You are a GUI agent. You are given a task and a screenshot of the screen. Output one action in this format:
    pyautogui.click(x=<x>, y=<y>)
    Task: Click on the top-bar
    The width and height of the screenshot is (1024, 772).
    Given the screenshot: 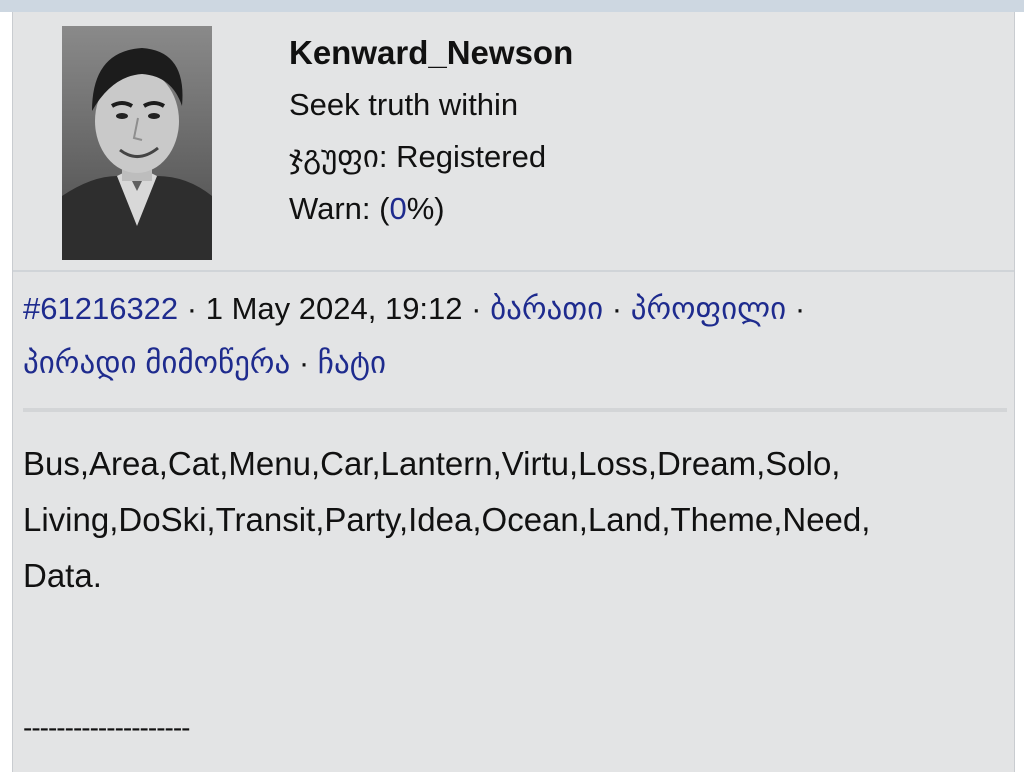 What is the action you would take?
    pyautogui.click(x=512, y=6)
    